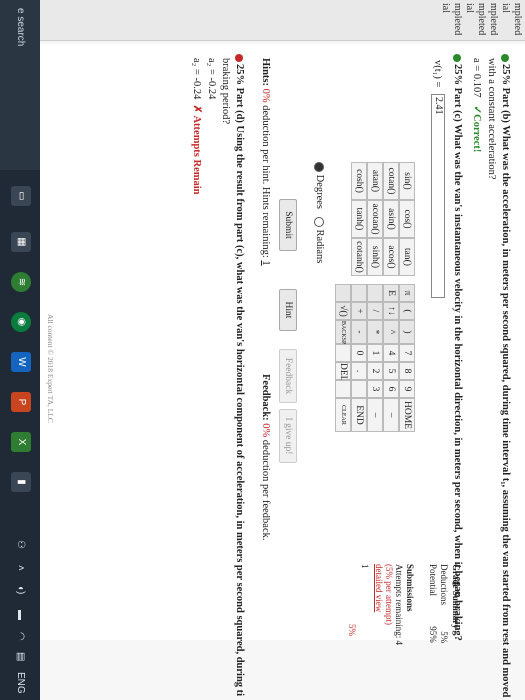  Describe the element at coordinates (375, 311) in the screenshot. I see `keypad-key: /` at that location.